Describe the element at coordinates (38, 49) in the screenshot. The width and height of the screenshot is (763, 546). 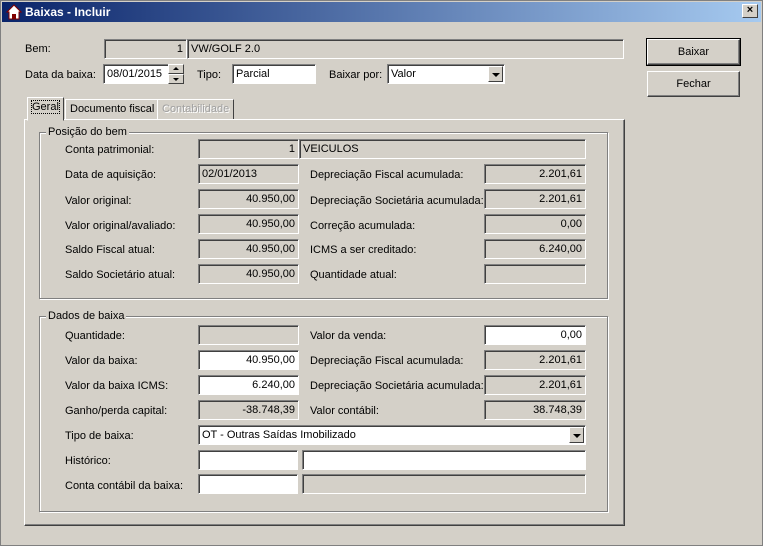
I see `bem-label: Bem:` at that location.